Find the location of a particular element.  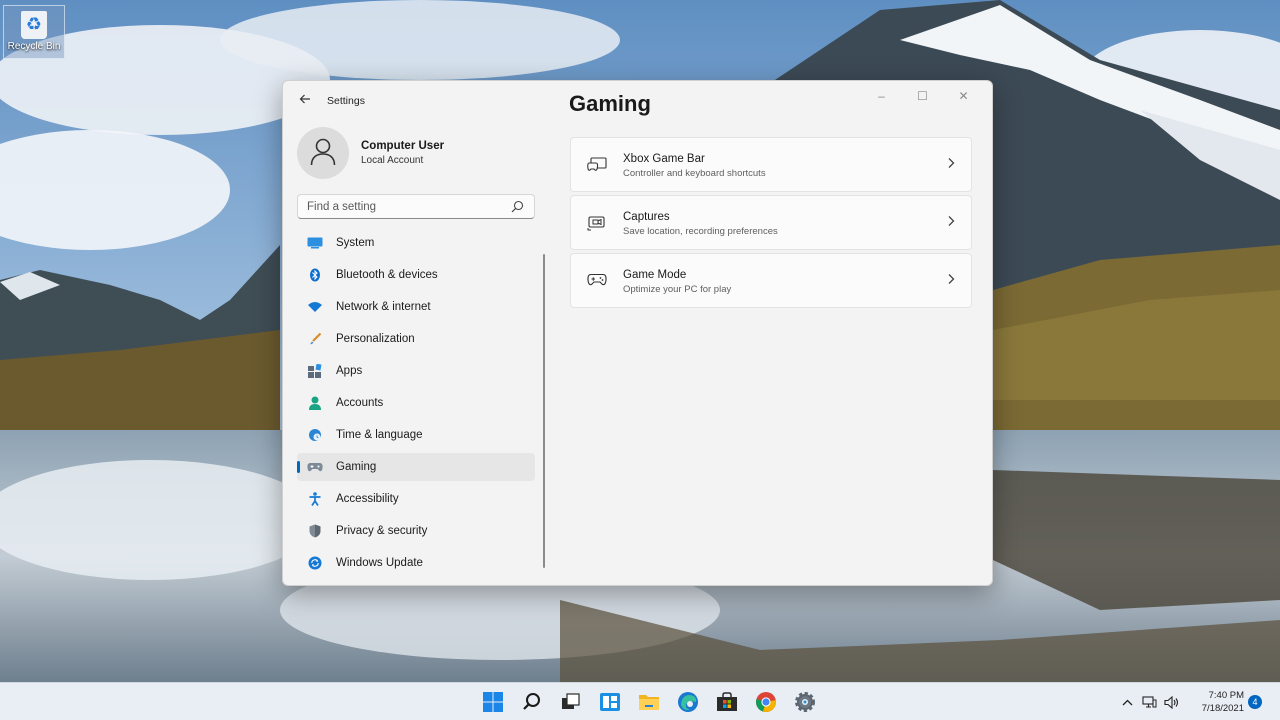

settings-button is located at coordinates (804, 702).